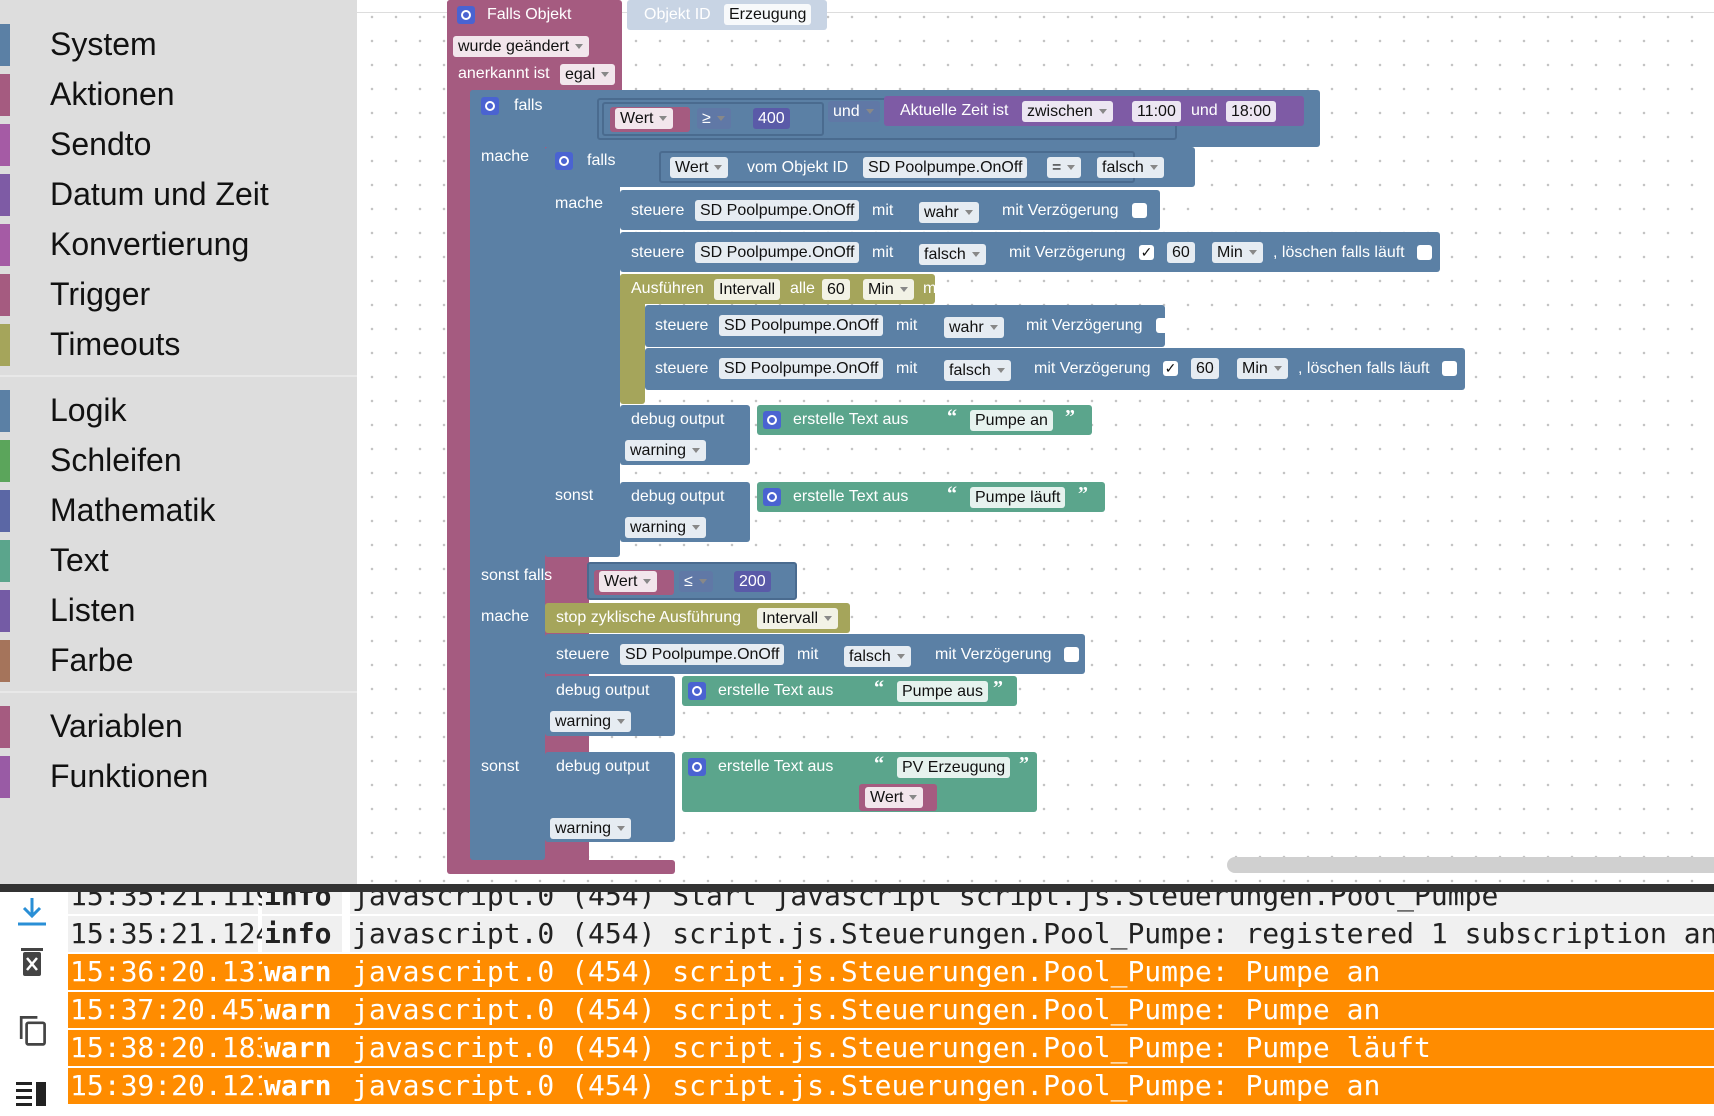 Image resolution: width=1714 pixels, height=1116 pixels. Describe the element at coordinates (714, 118) in the screenshot. I see `op-dropdown: ≥` at that location.